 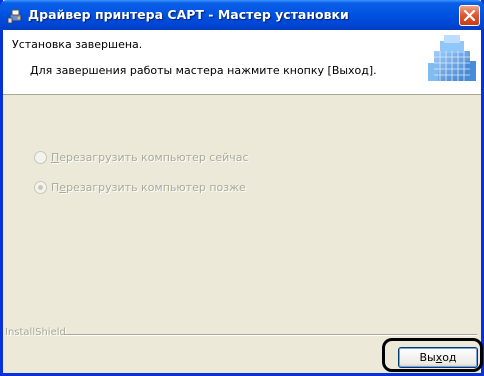 I want to click on restart-later-radio: Перезагрузить компьютер позже, so click(x=140, y=187).